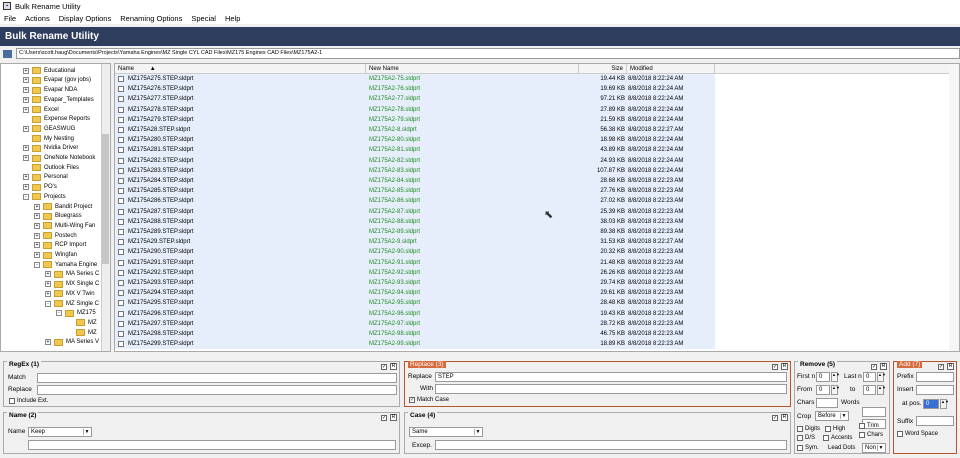  I want to click on replace-reset-button: R, so click(784, 366).